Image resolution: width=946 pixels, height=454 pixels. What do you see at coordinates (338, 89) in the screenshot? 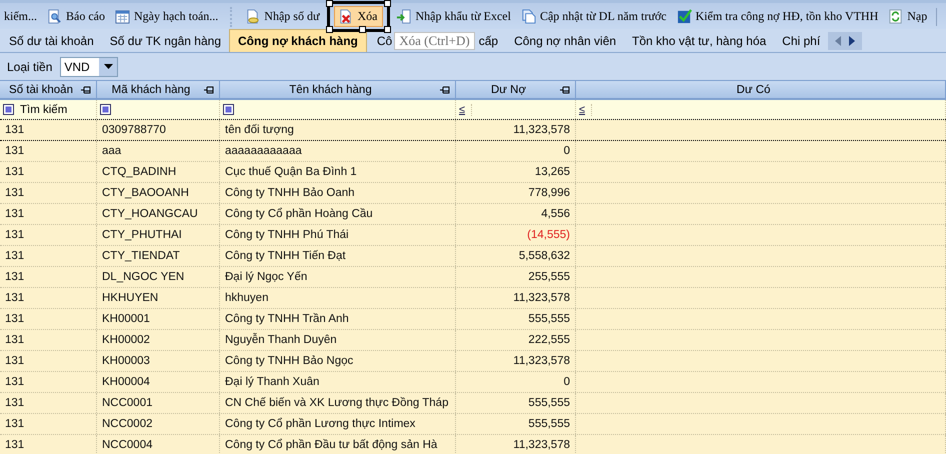
I see `column-header: Tên khách hàng` at bounding box center [338, 89].